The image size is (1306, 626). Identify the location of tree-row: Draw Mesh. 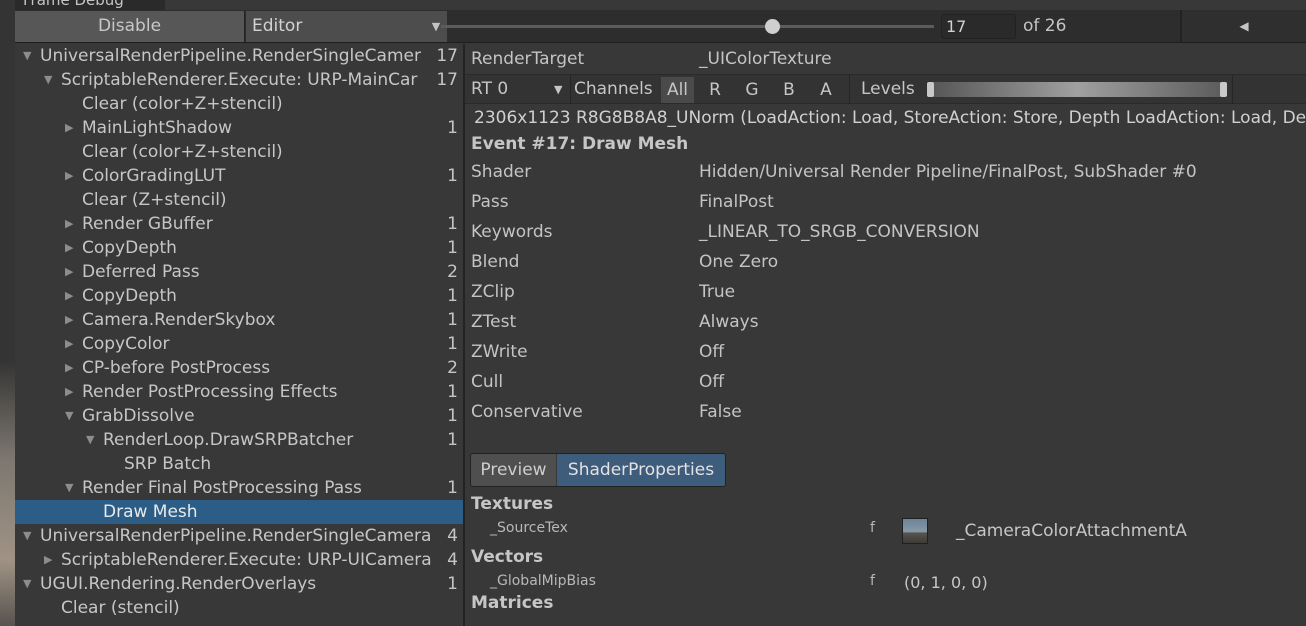
(239, 512).